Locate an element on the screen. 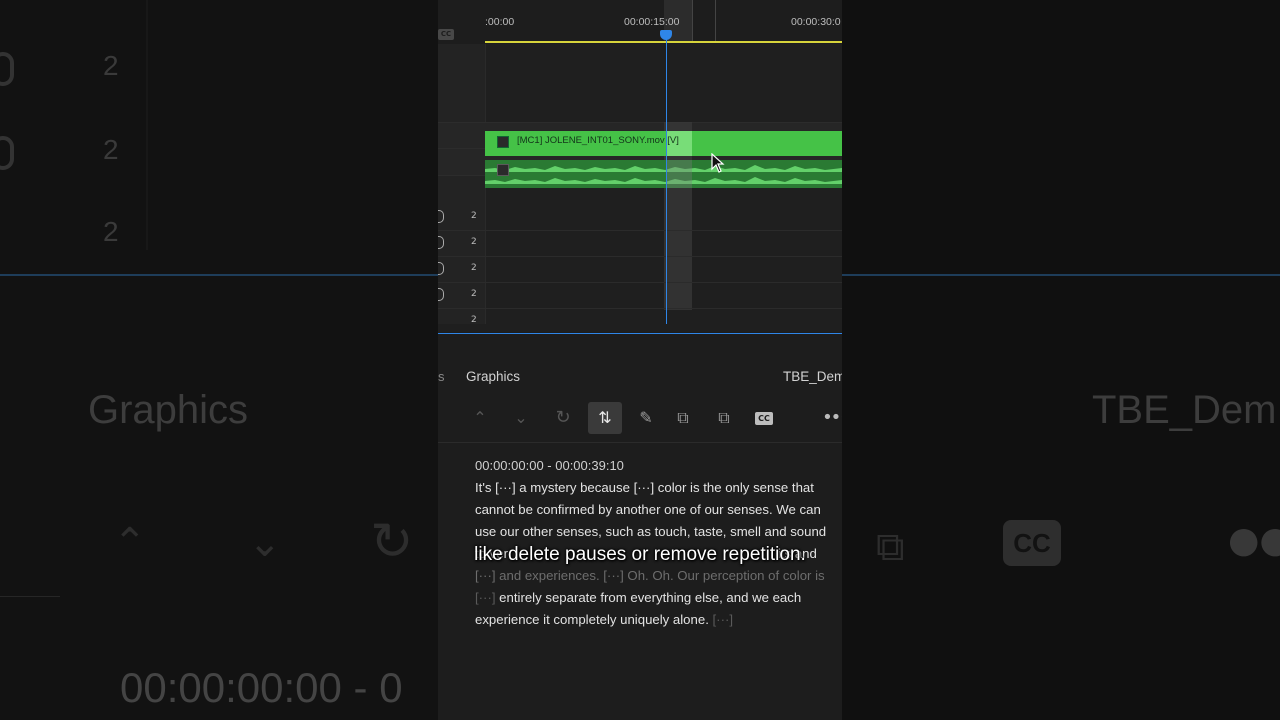  waveform is located at coordinates (663, 174).